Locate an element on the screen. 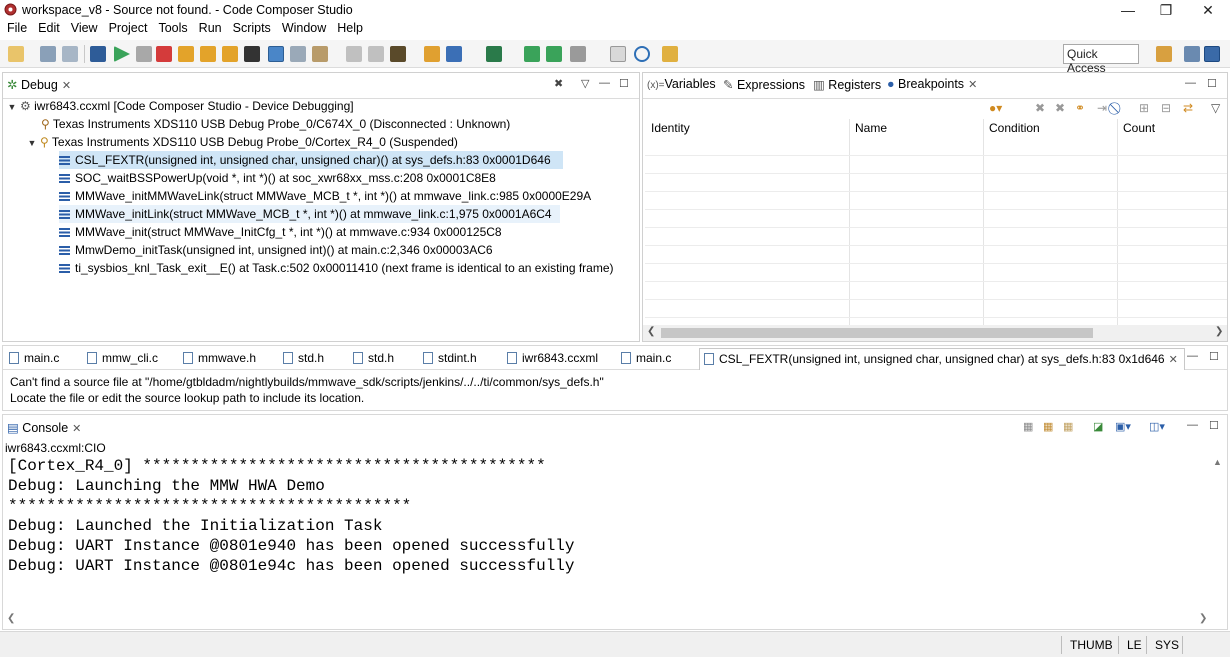 The height and width of the screenshot is (657, 1230). debug-icon is located at coordinates (432, 54).